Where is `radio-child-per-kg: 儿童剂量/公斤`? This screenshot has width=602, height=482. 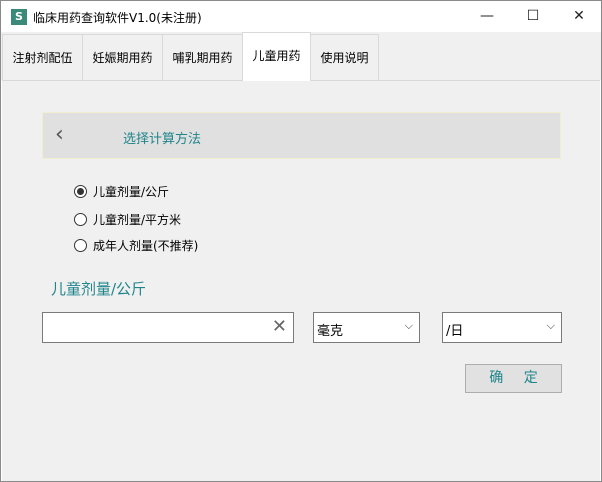 radio-child-per-kg: 儿童剂量/公斤 is located at coordinates (121, 191).